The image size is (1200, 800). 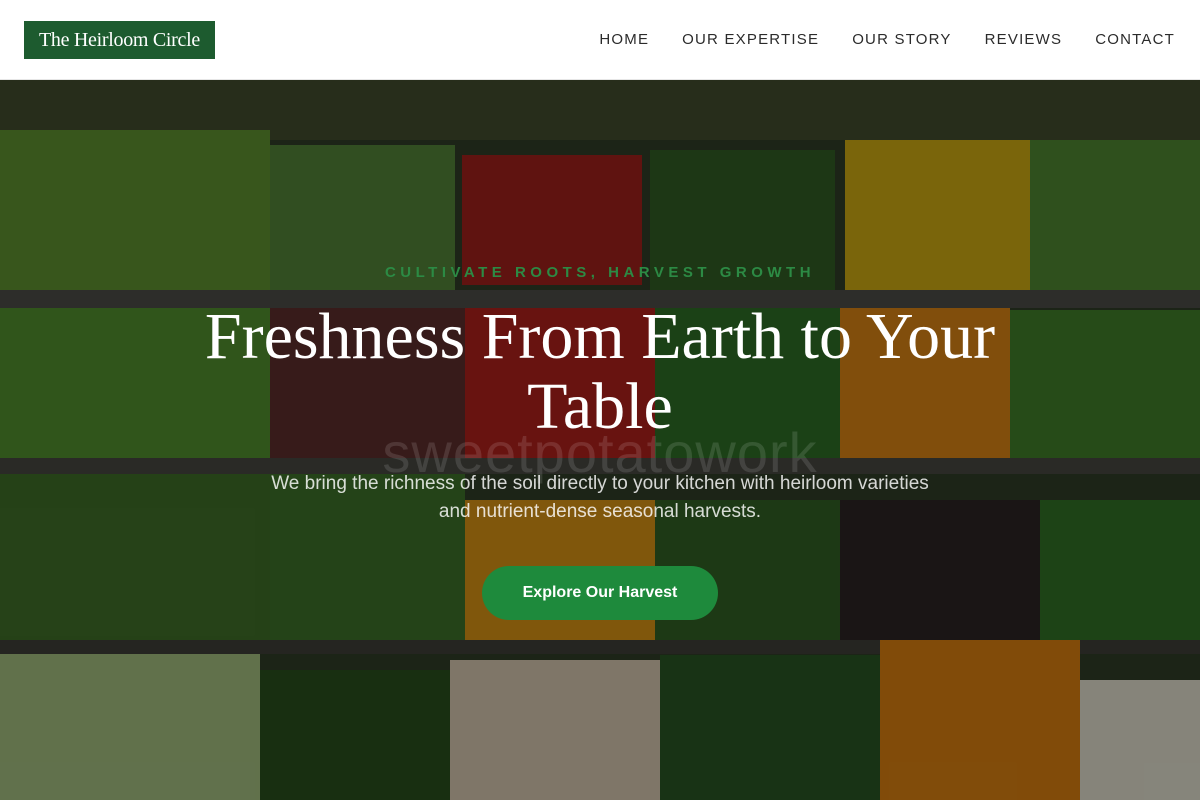 I want to click on brand-logo: The Heirloom Circle, so click(x=119, y=39).